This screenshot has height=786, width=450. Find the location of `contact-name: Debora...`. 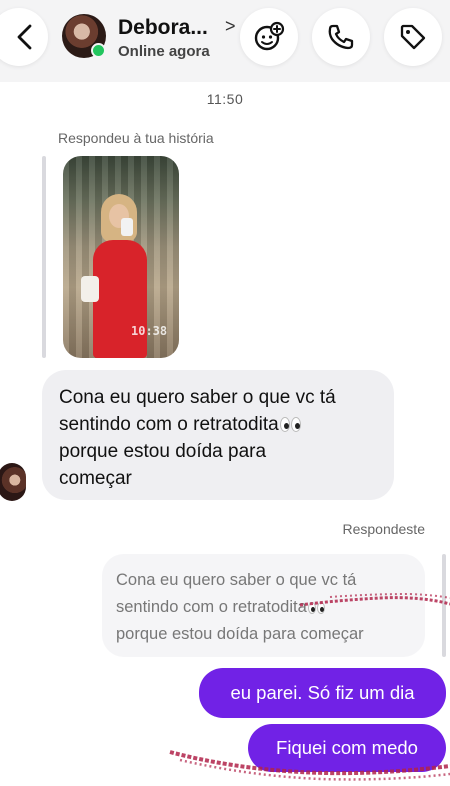

contact-name: Debora... is located at coordinates (163, 28).